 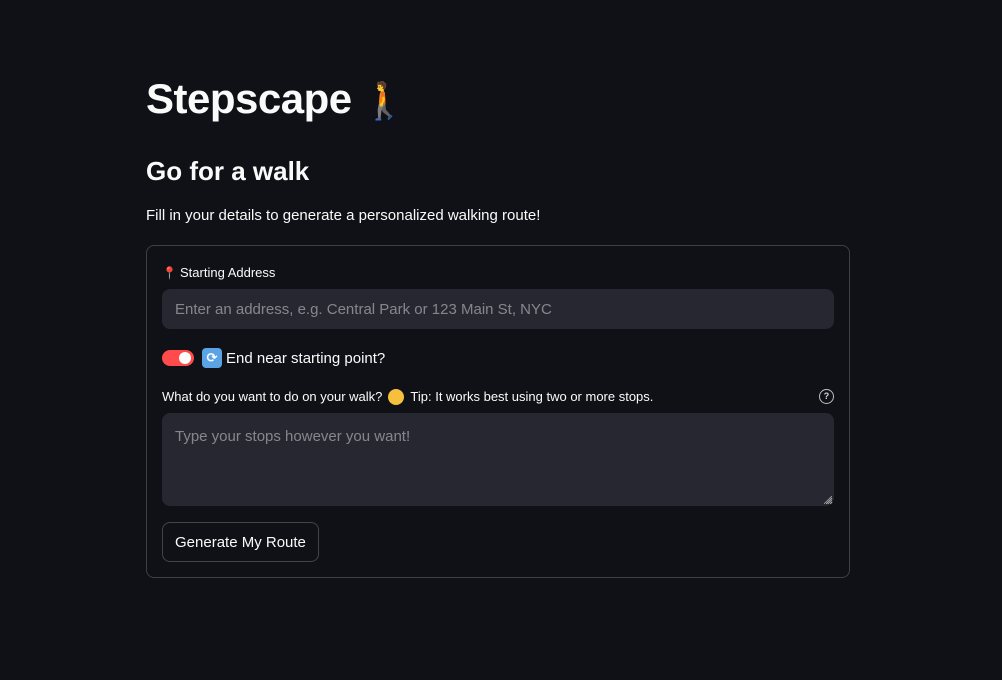 What do you see at coordinates (828, 500) in the screenshot?
I see `resize-handle-icon` at bounding box center [828, 500].